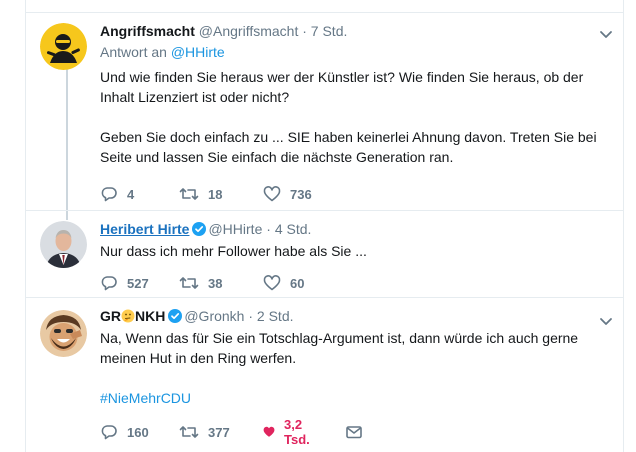 This screenshot has height=452, width=636. Describe the element at coordinates (215, 283) in the screenshot. I see `retweet-count: 38` at that location.